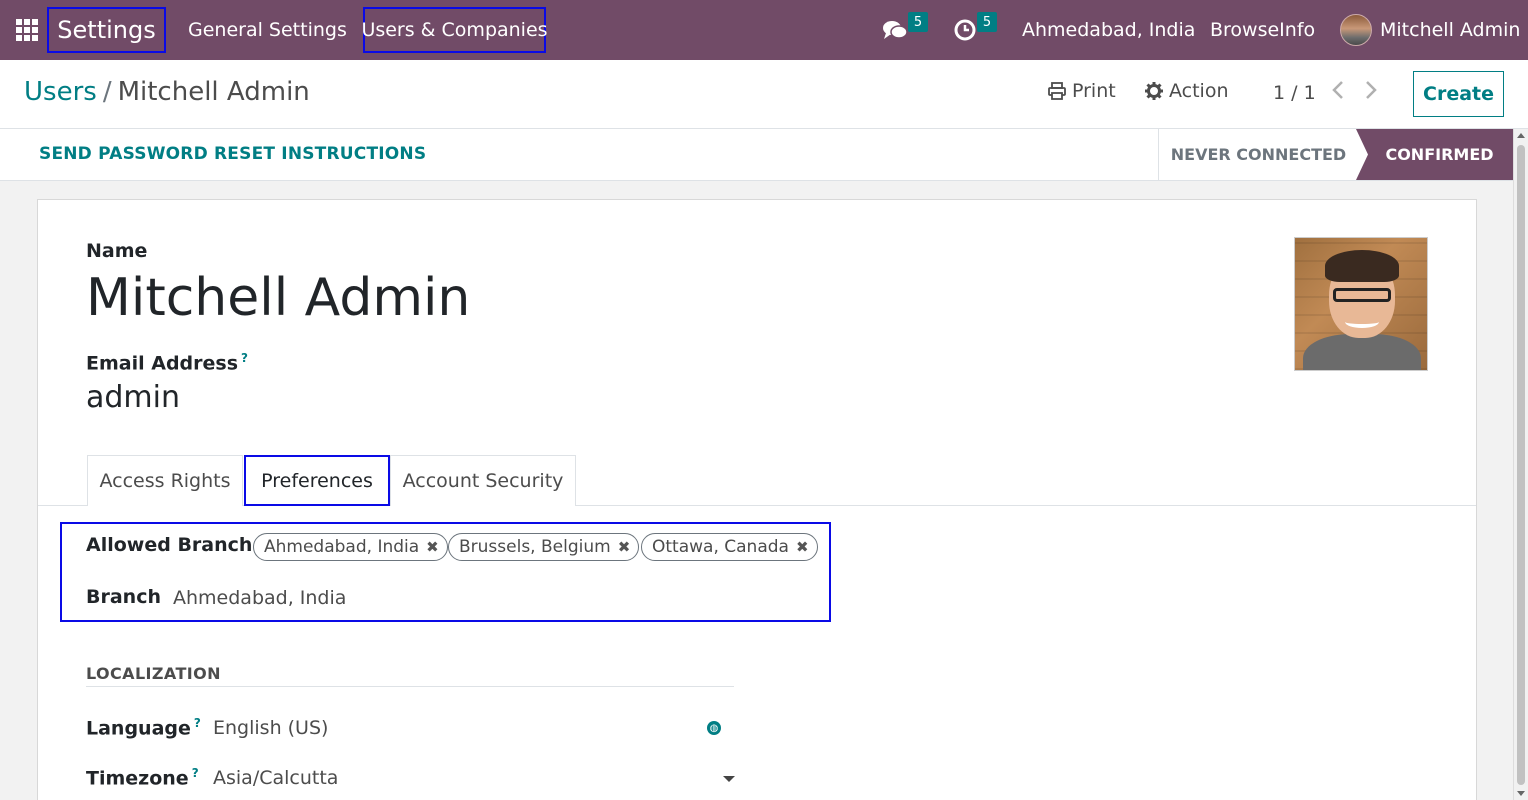 Image resolution: width=1528 pixels, height=800 pixels. I want to click on activities-button: 5, so click(978, 30).